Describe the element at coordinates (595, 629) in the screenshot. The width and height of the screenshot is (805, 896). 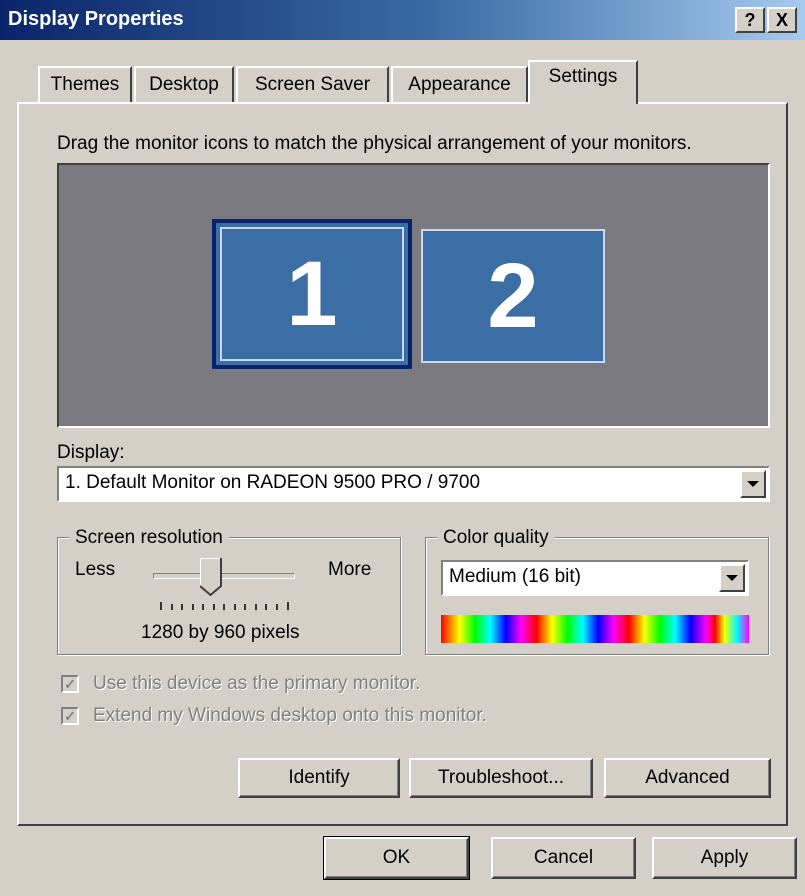
I see `color-spectrum-bar` at that location.